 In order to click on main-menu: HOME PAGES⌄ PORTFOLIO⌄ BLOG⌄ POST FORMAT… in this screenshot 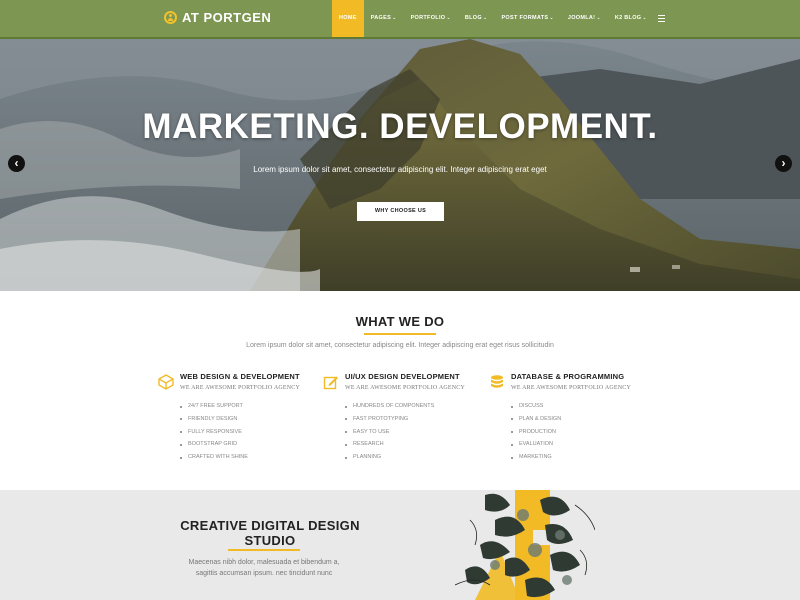, I will do `click(499, 18)`.